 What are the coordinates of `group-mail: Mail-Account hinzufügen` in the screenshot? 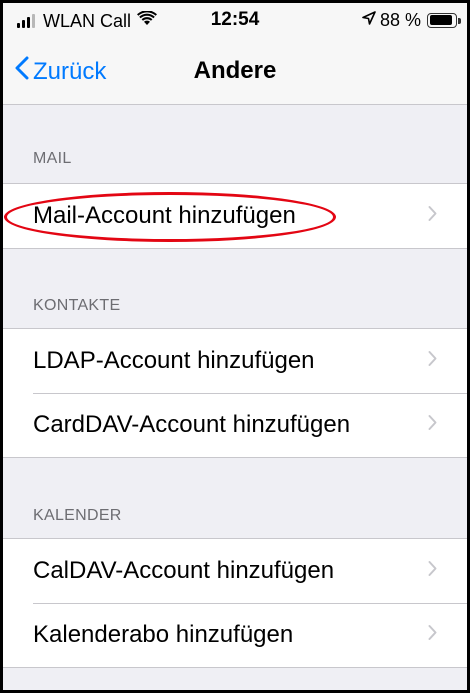 It's located at (235, 216).